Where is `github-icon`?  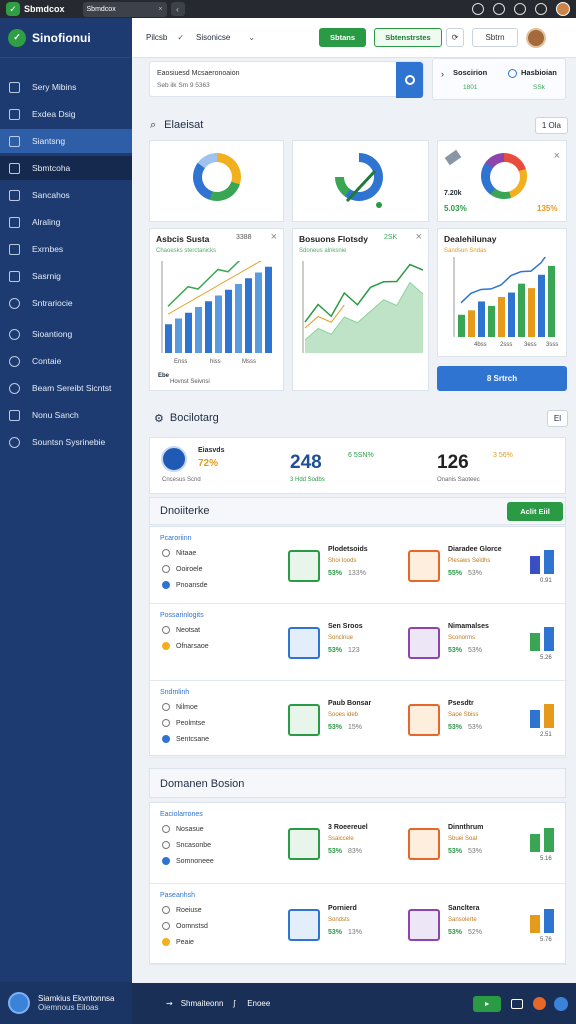 github-icon is located at coordinates (499, 9).